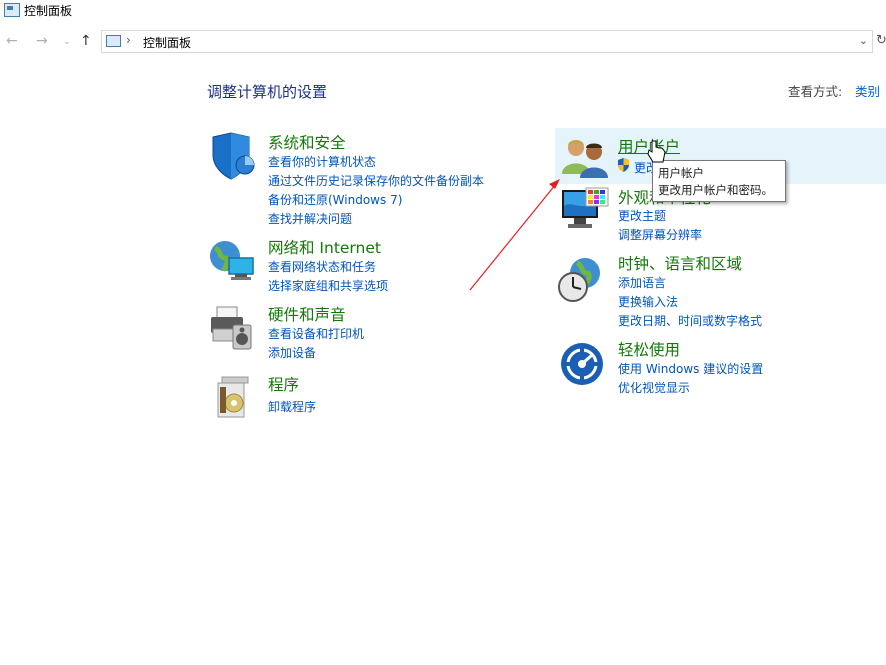 The height and width of the screenshot is (665, 886). What do you see at coordinates (310, 218) in the screenshot?
I see `link-troubleshoot: 查找并解决问题` at bounding box center [310, 218].